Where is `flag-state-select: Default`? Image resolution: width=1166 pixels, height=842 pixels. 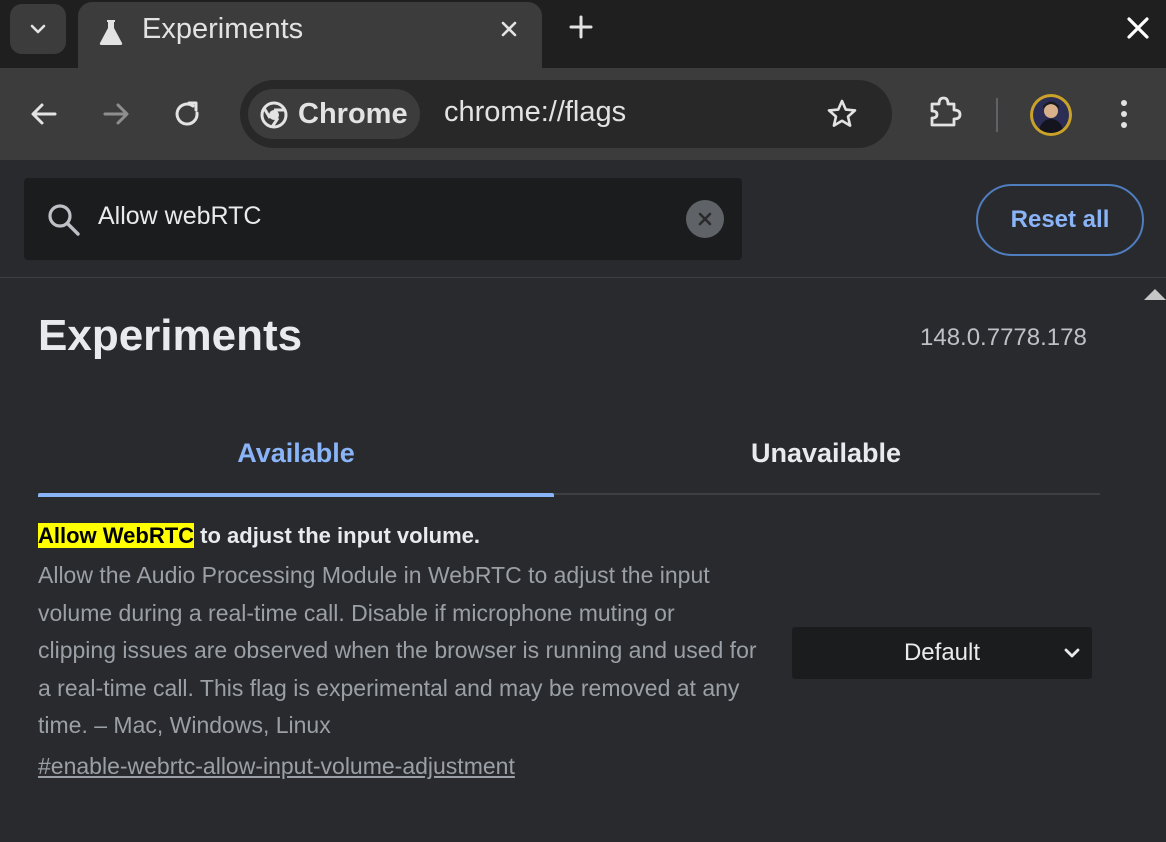 flag-state-select: Default is located at coordinates (942, 653).